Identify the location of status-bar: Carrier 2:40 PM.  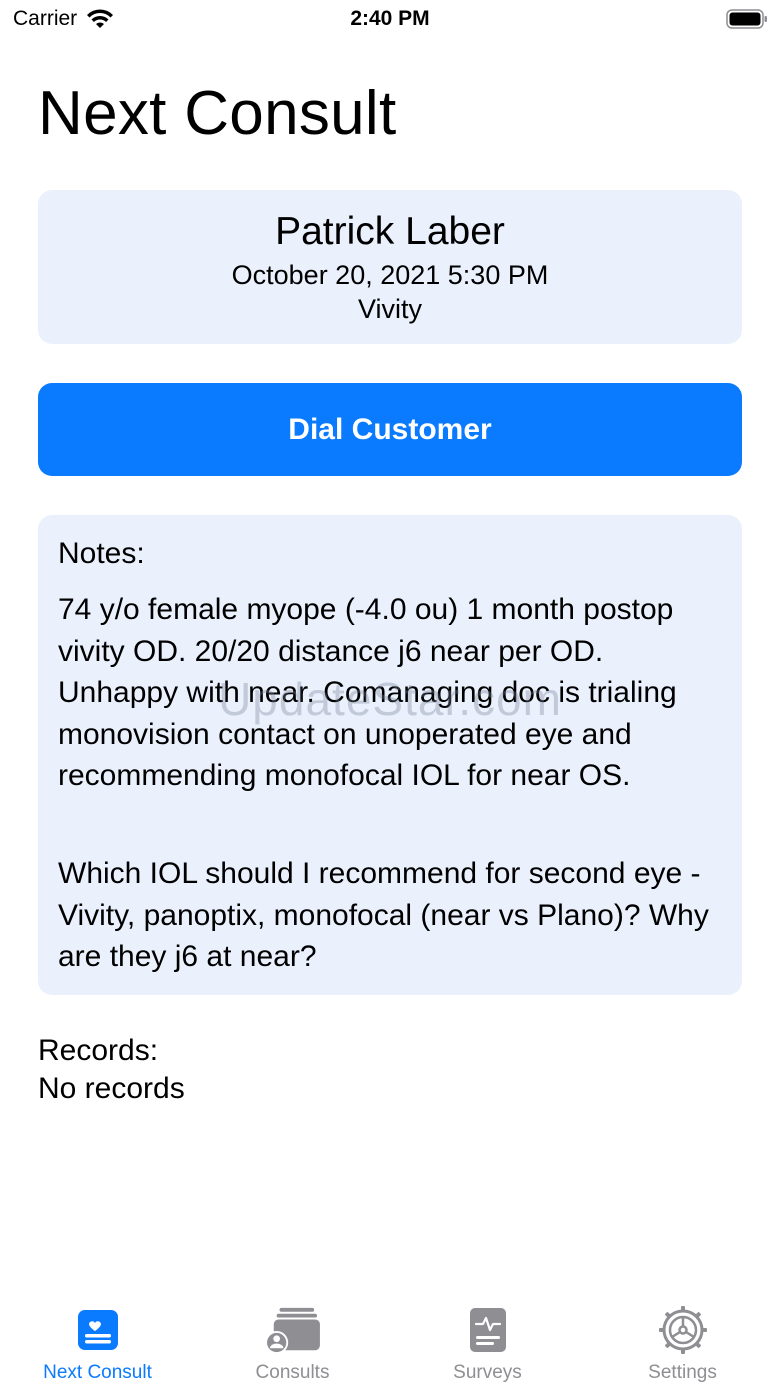
(390, 20).